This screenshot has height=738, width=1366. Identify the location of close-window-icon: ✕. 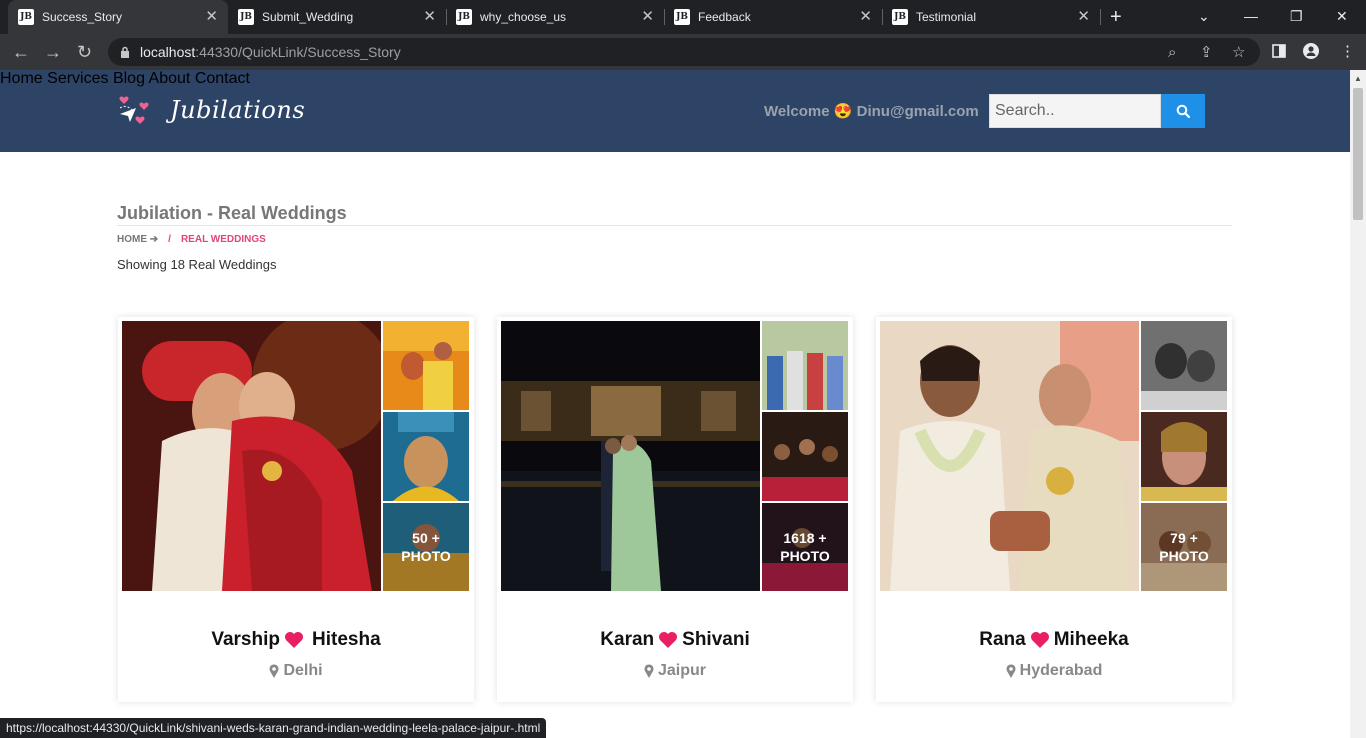
(1342, 16).